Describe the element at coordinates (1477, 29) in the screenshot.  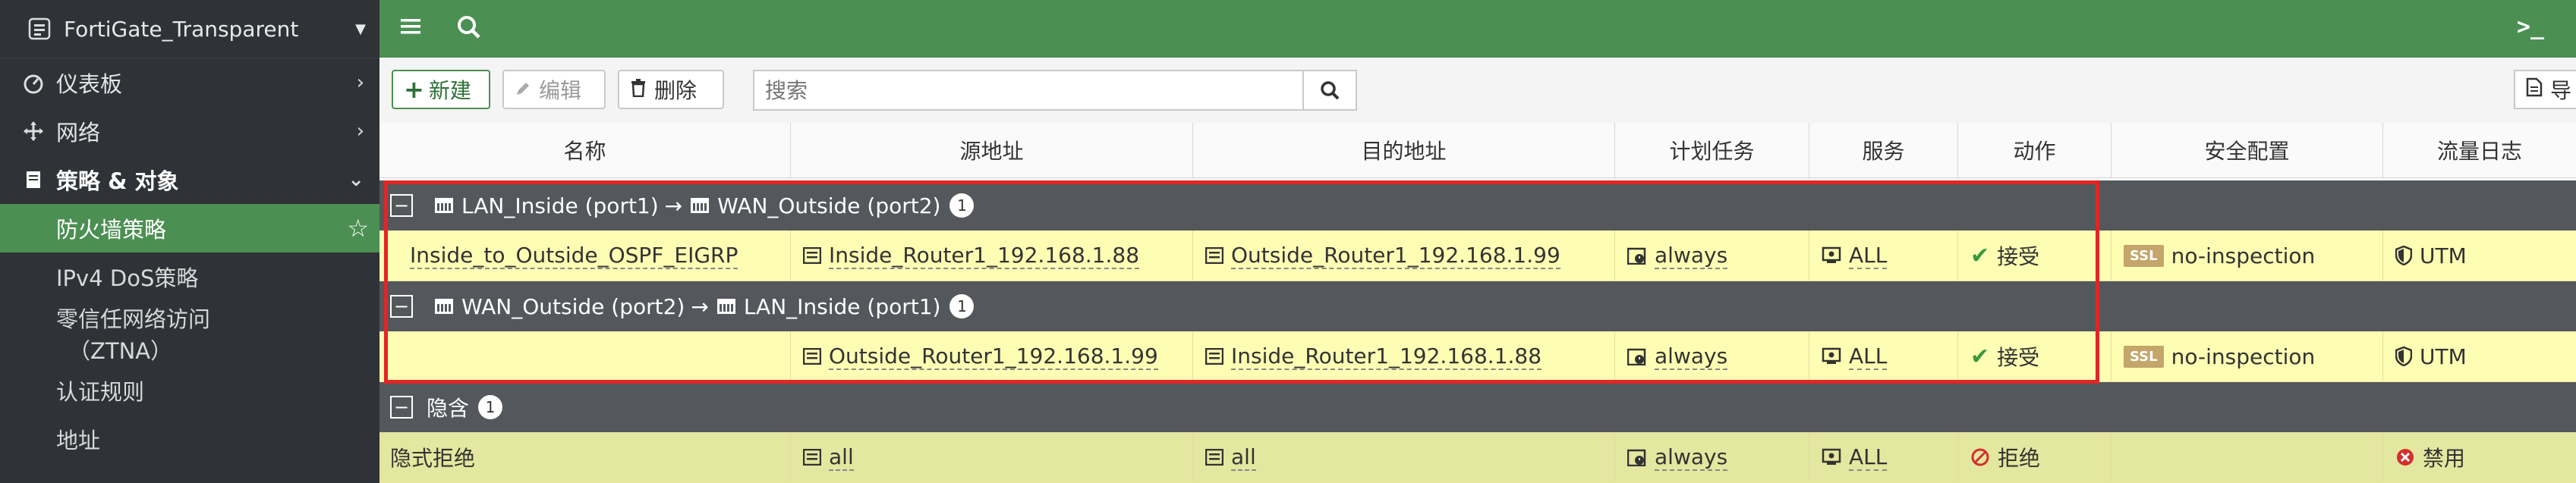
I see `top-bar: >_` at that location.